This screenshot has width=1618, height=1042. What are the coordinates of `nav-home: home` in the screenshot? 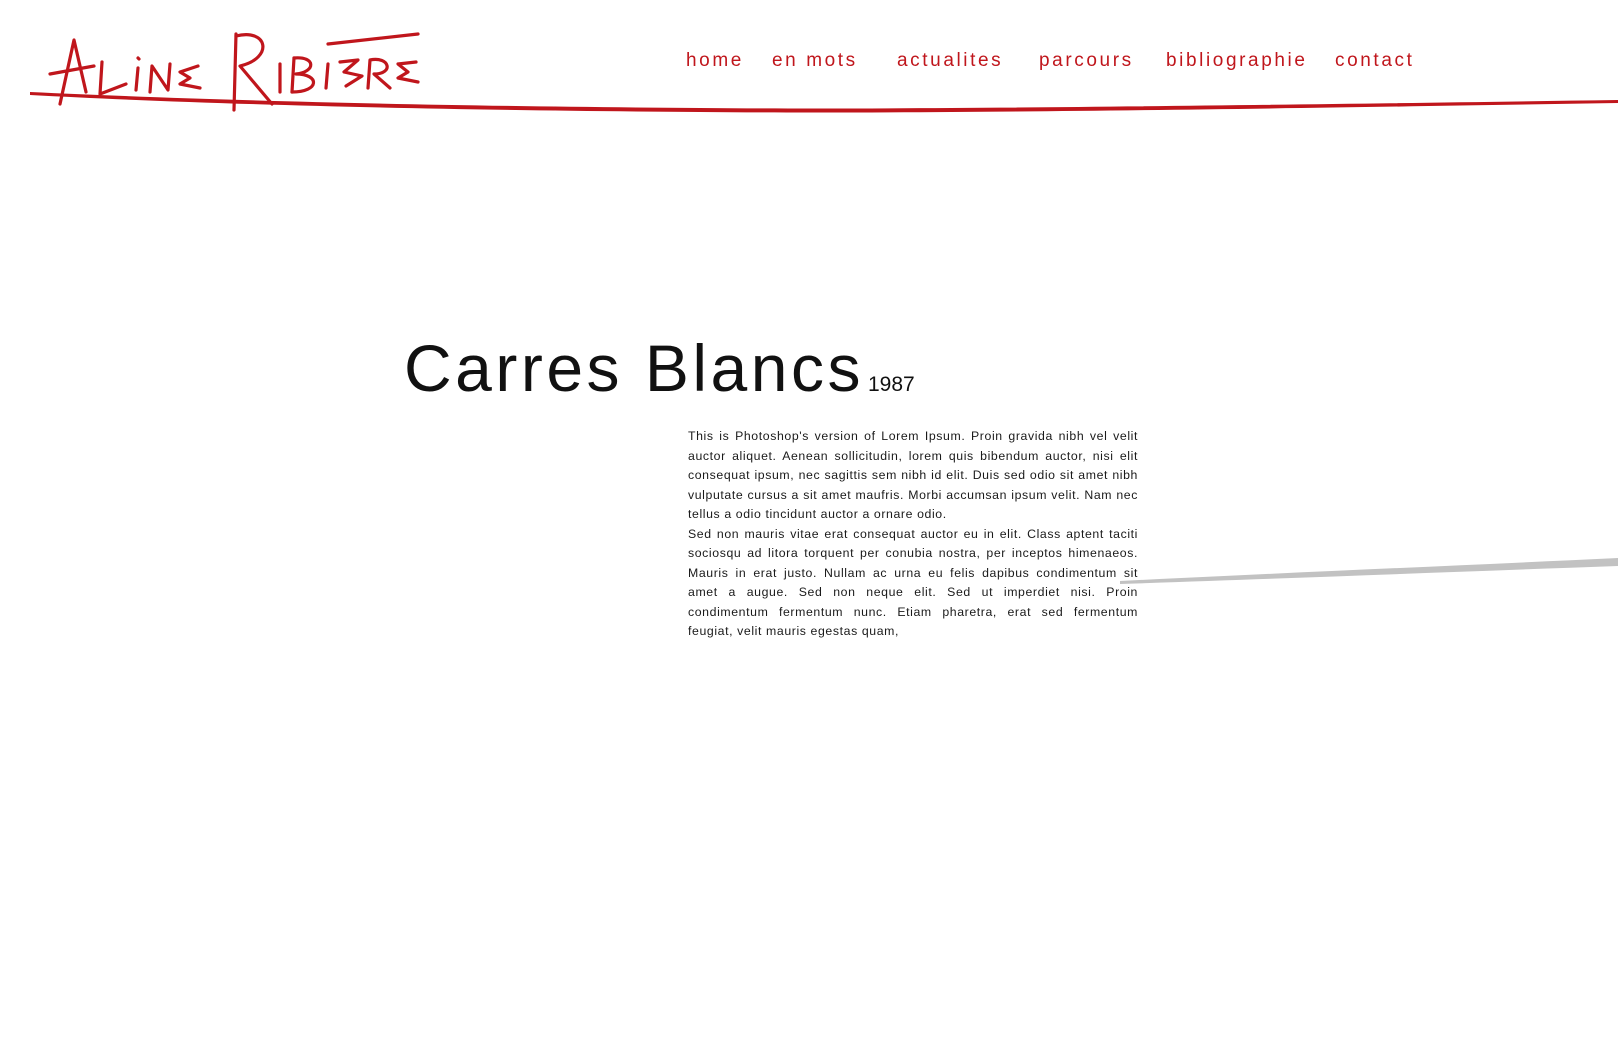 It's located at (715, 61).